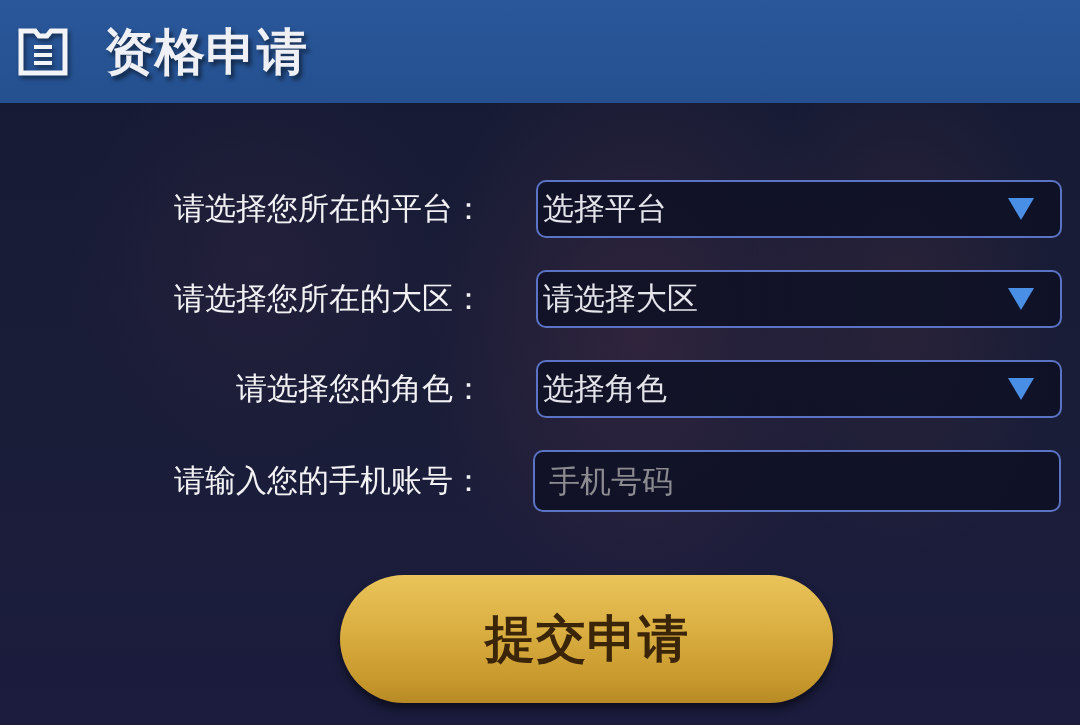 This screenshot has width=1080, height=725. What do you see at coordinates (206, 51) in the screenshot?
I see `page-title: 资格申请` at bounding box center [206, 51].